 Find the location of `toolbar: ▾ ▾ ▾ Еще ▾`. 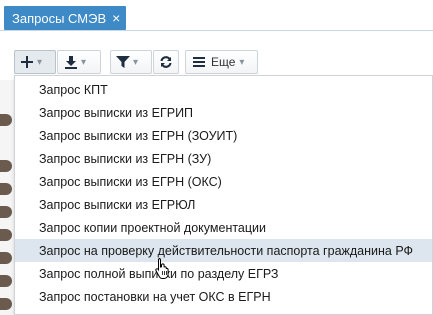

toolbar: ▾ ▾ ▾ Еще ▾ is located at coordinates (216, 63).